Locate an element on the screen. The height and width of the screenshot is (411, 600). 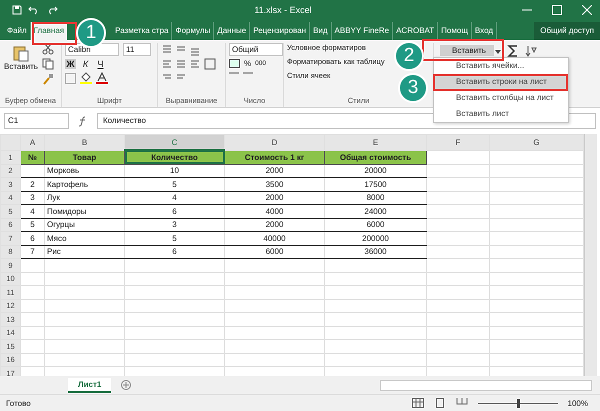
font-size-dropdown: 11 is located at coordinates (137, 49).